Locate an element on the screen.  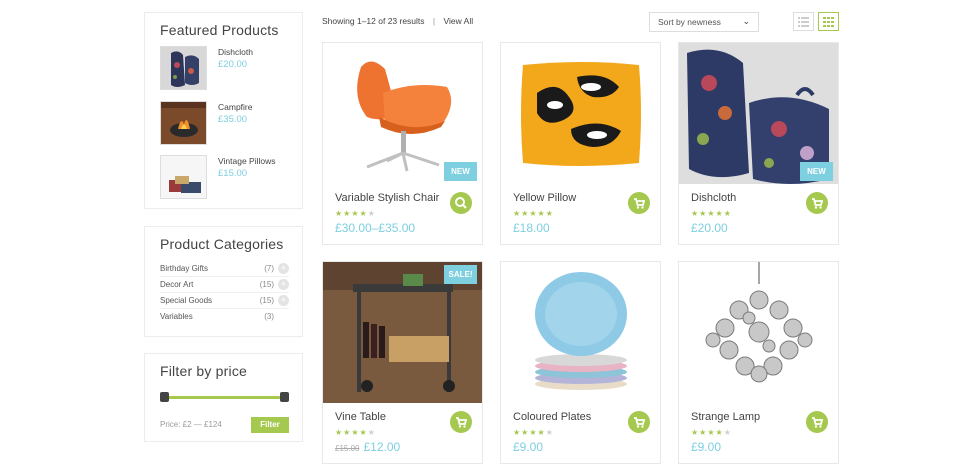
sale-price: £12.00 is located at coordinates (382, 447).